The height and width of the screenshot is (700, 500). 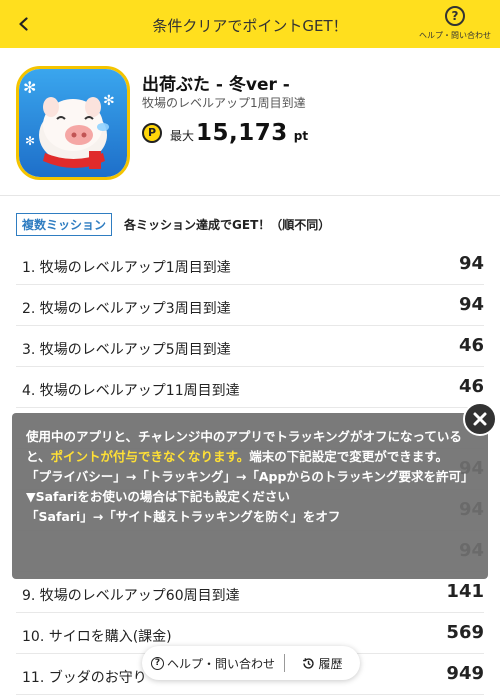 I want to click on mission-points: 569, so click(x=465, y=632).